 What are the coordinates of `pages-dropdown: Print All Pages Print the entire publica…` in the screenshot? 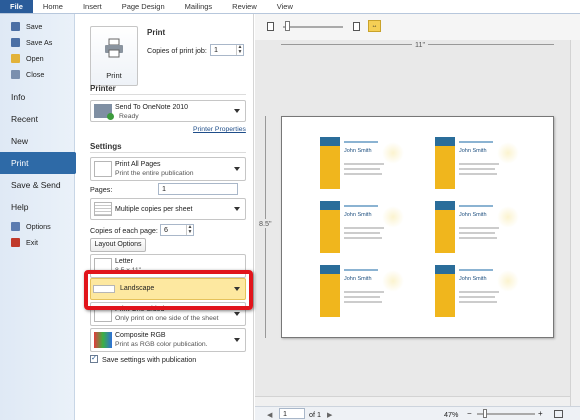 It's located at (168, 169).